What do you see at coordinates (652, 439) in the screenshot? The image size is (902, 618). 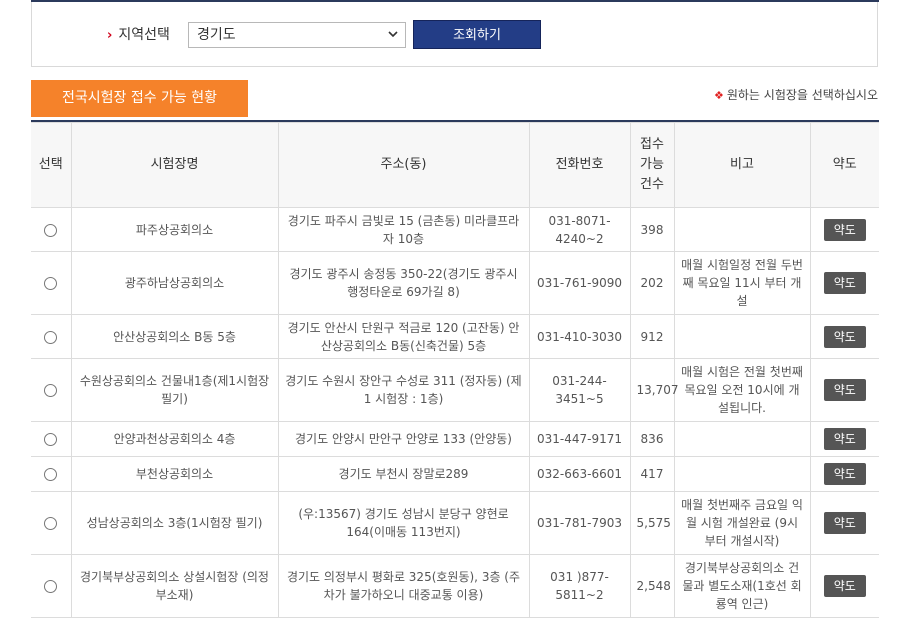 I see `site-count: 836` at bounding box center [652, 439].